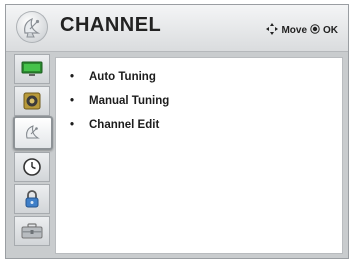 The height and width of the screenshot is (263, 354). I want to click on category-sidebar, so click(33, 152).